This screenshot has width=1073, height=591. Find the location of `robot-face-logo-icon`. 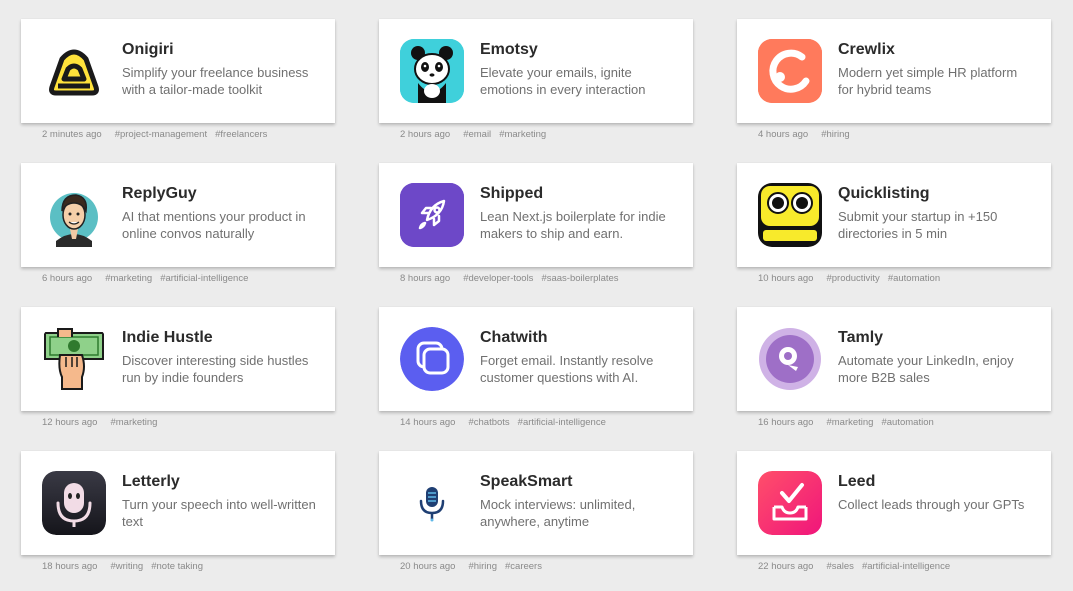

robot-face-logo-icon is located at coordinates (790, 215).